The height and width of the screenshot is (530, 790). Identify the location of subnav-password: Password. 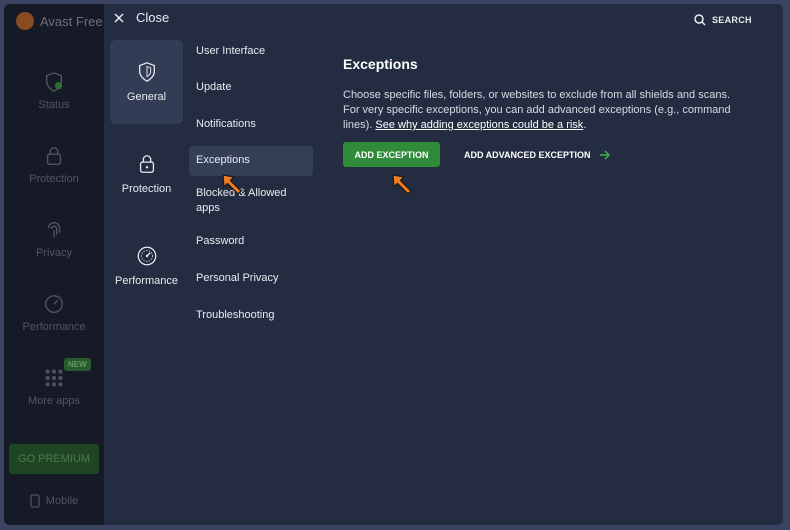
(251, 242).